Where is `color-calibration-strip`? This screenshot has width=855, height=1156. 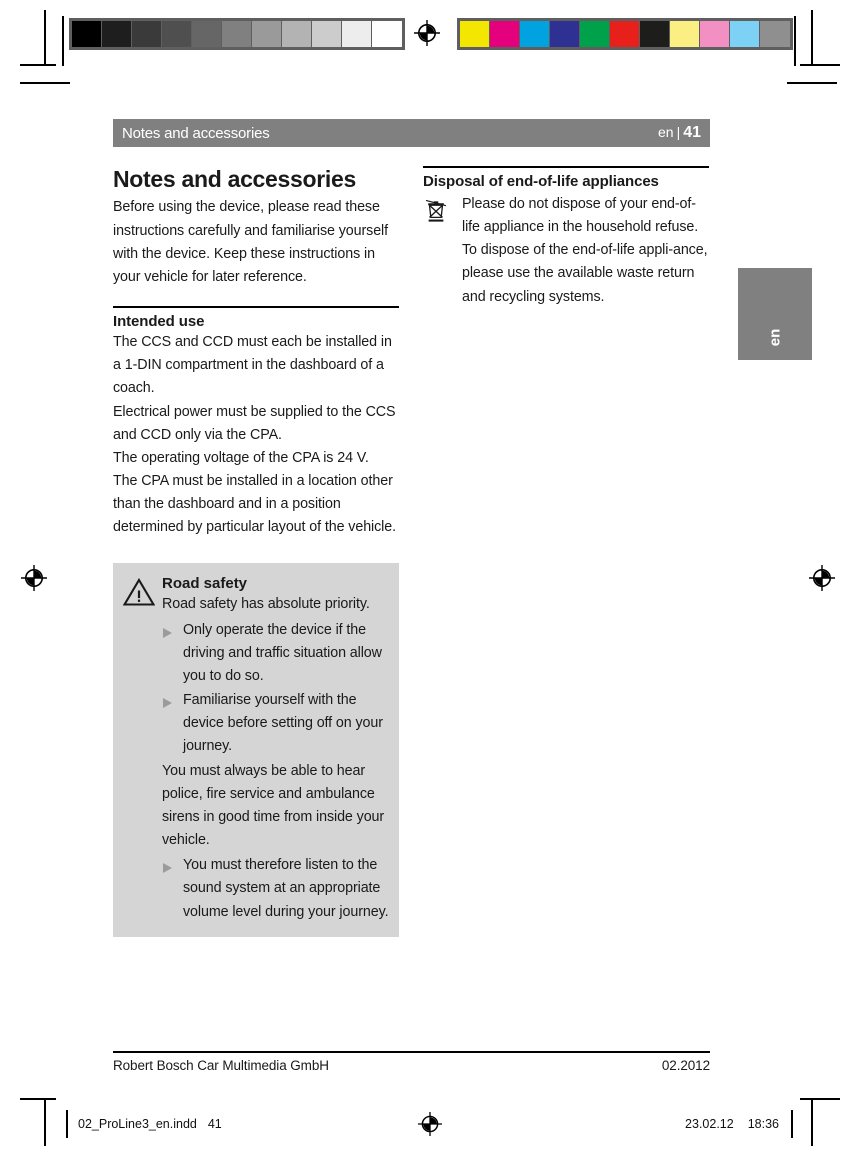
color-calibration-strip is located at coordinates (625, 34).